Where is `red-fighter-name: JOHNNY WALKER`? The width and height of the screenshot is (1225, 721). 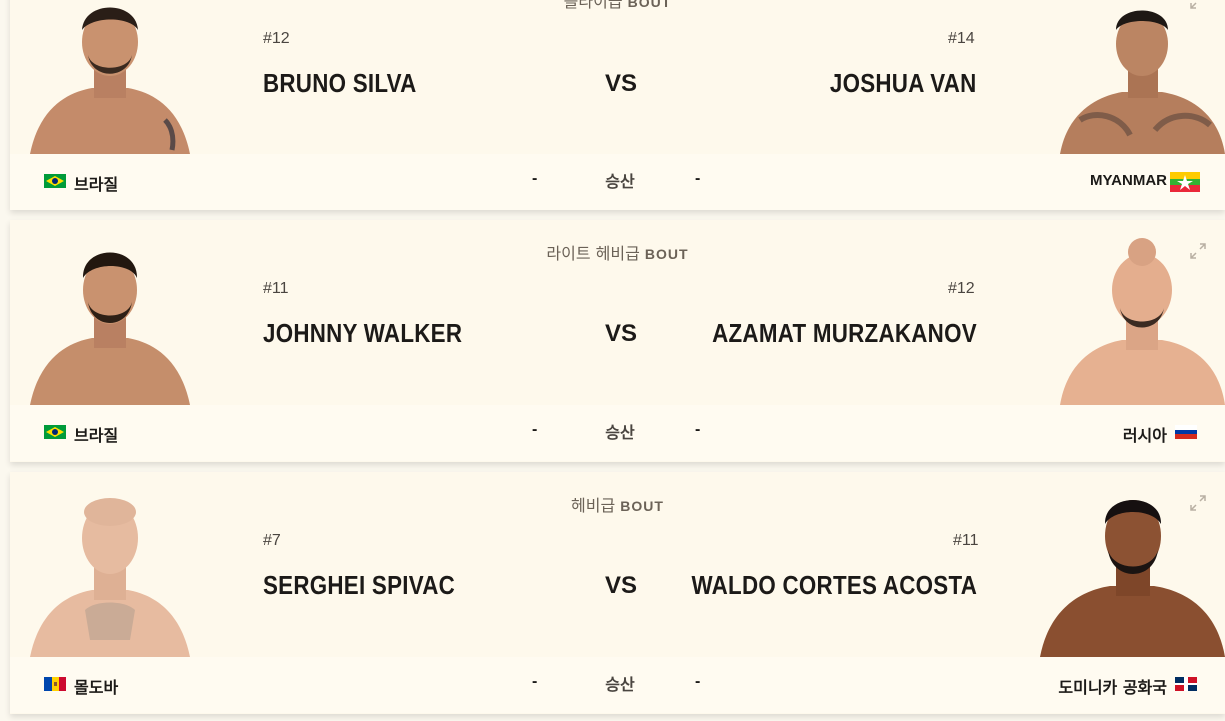
red-fighter-name: JOHNNY WALKER is located at coordinates (362, 333).